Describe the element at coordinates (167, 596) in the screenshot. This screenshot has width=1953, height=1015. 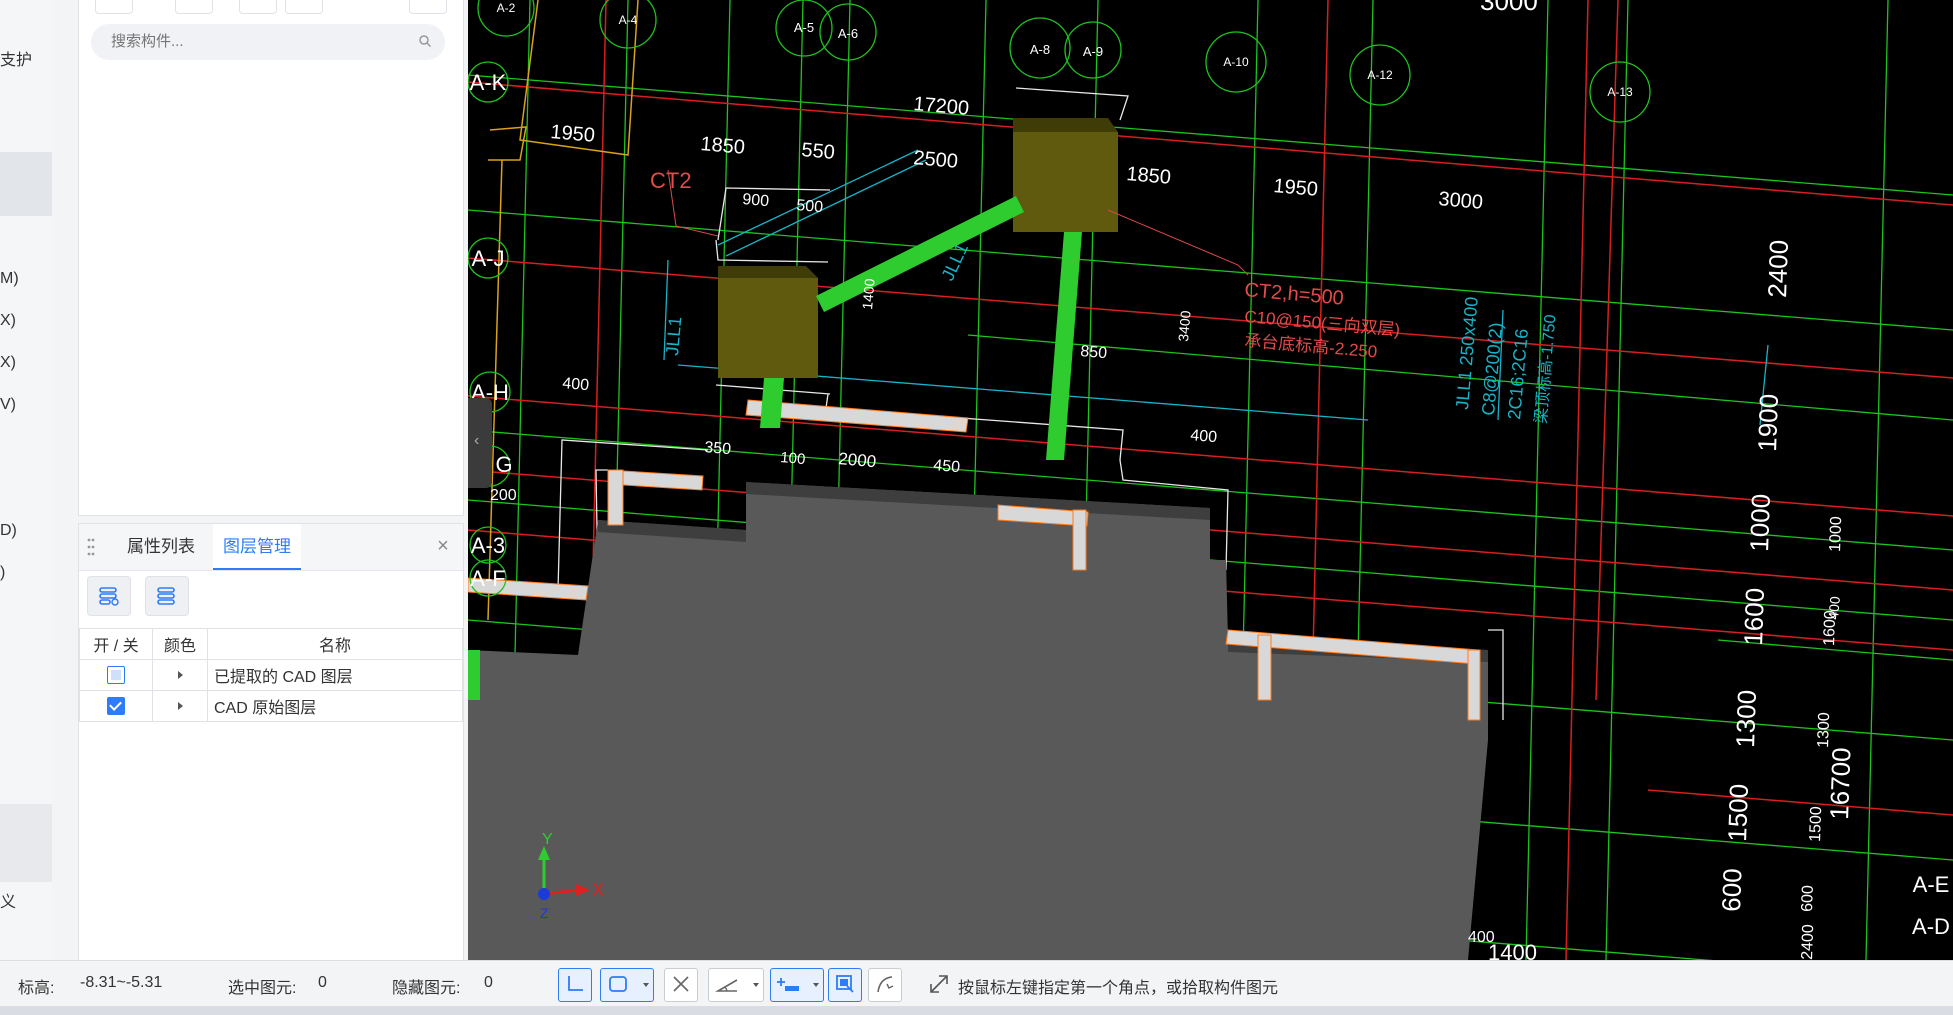
I see `hide-layers-button` at that location.